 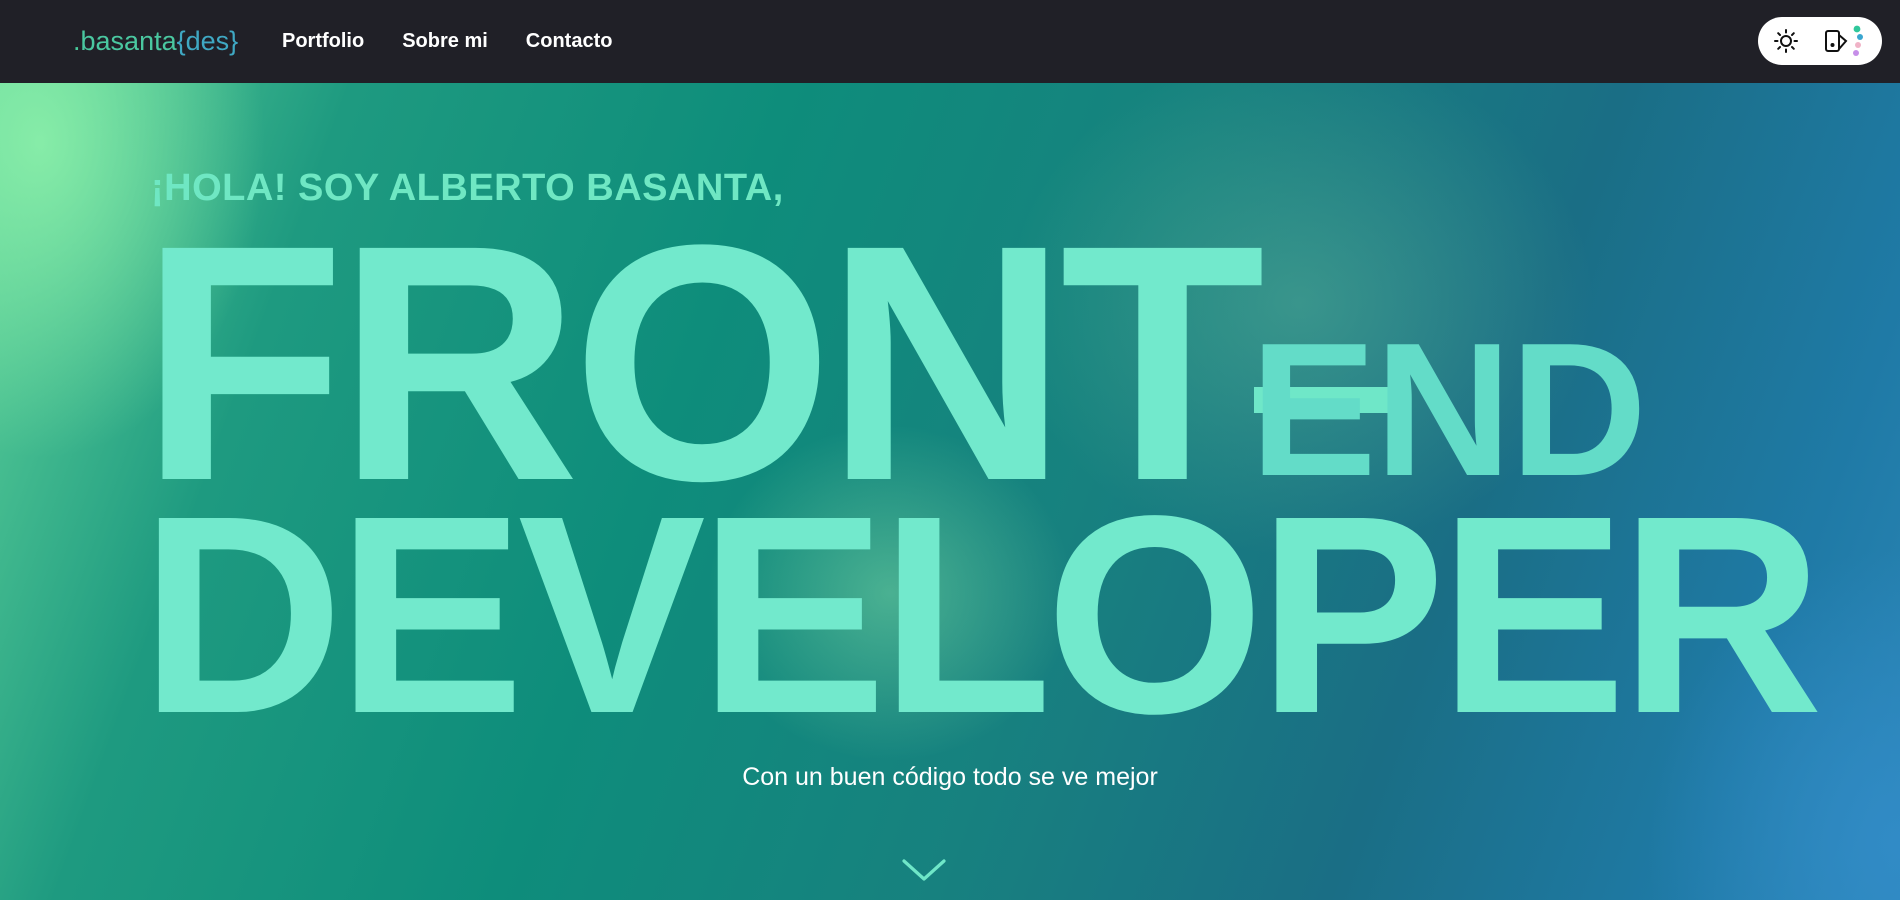 I want to click on chevron-down-icon, so click(x=924, y=870).